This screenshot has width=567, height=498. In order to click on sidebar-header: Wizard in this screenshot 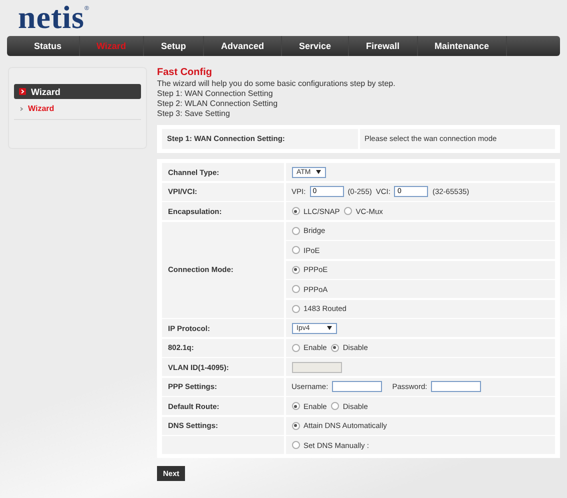, I will do `click(77, 91)`.